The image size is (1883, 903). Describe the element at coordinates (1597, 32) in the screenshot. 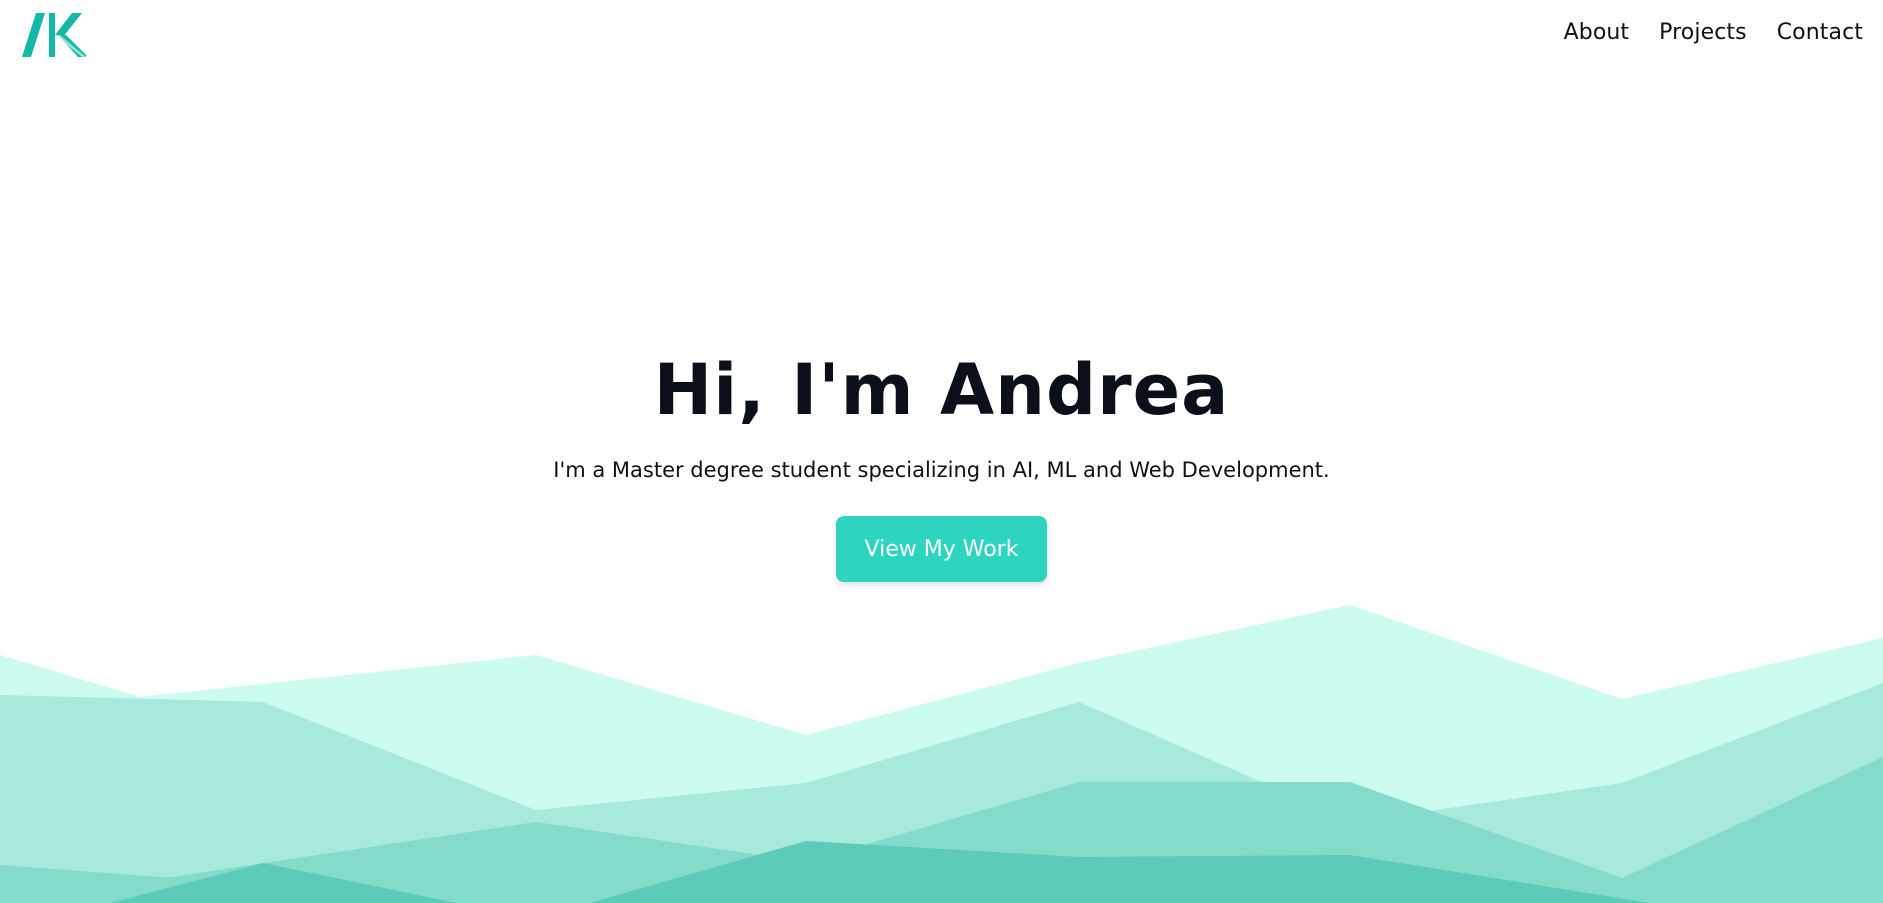

I see `nav-link-about: About` at that location.